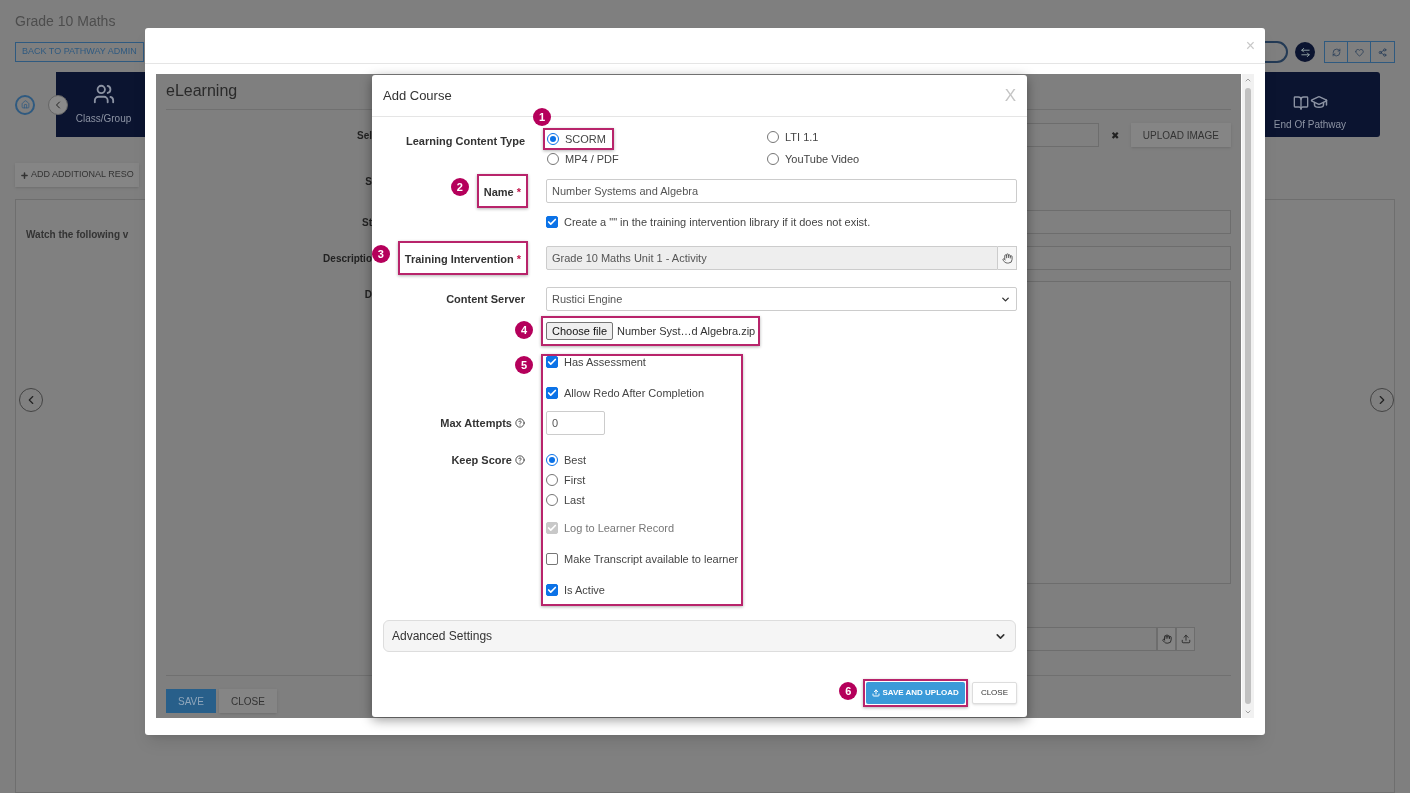 This screenshot has width=1410, height=793. What do you see at coordinates (417, 95) in the screenshot?
I see `dialog-title: Add Course` at bounding box center [417, 95].